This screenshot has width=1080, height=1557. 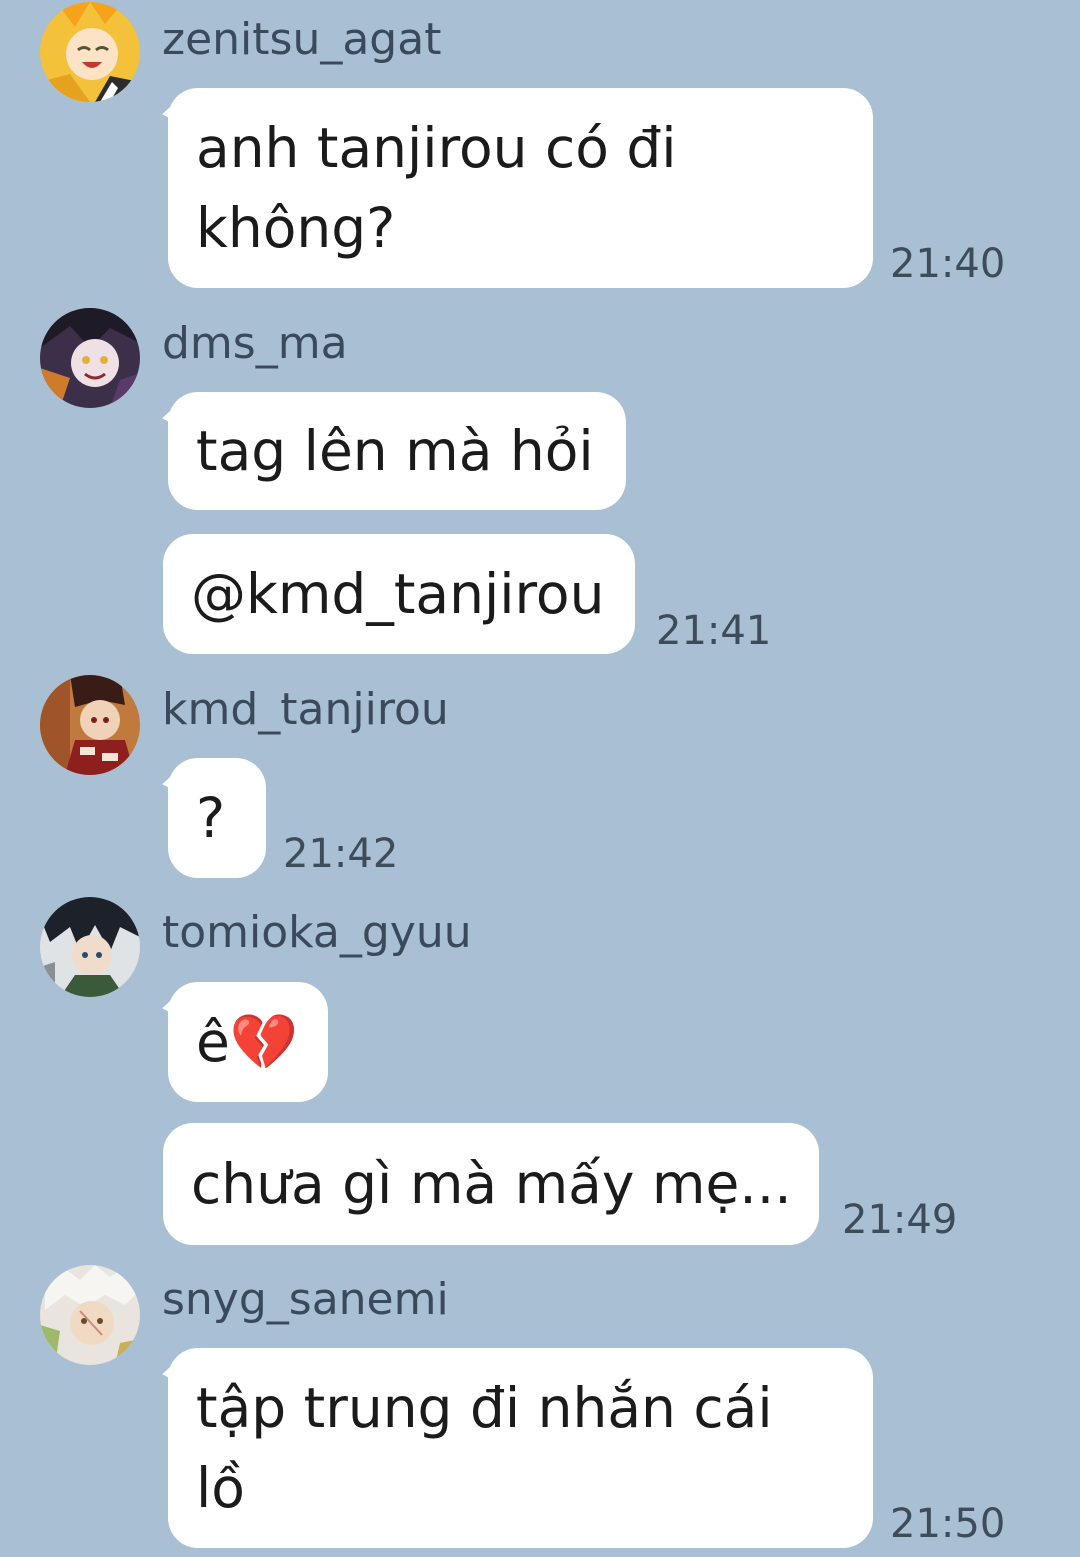 What do you see at coordinates (296, 228) in the screenshot?
I see `message-text-line: không?` at bounding box center [296, 228].